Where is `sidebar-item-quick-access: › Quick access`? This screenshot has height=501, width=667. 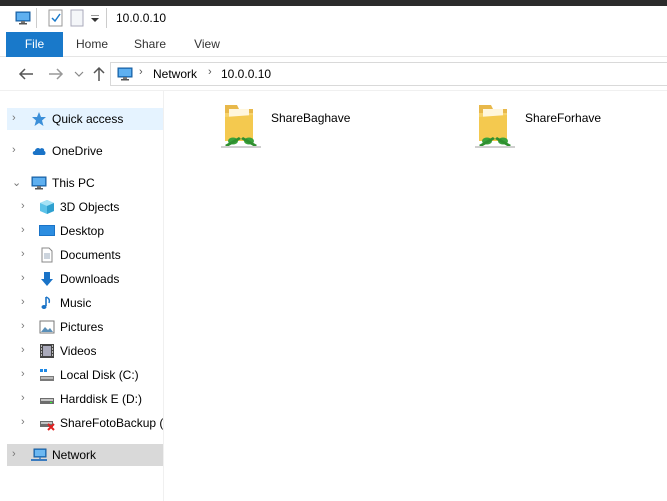
sidebar-item-quick-access: › Quick access is located at coordinates (85, 119).